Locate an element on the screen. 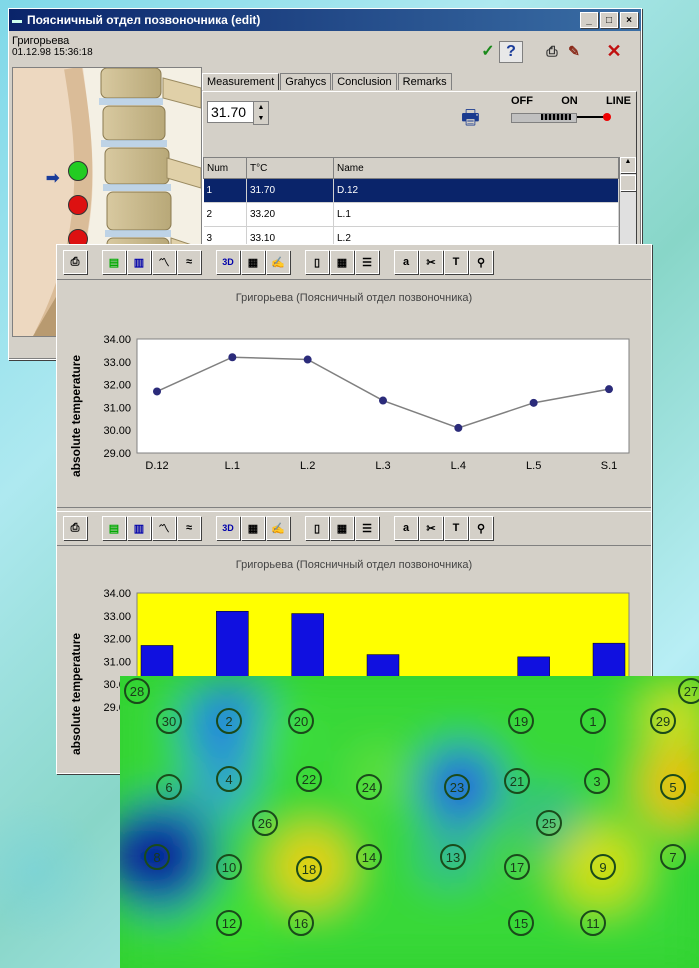  sensor-point: 5 is located at coordinates (673, 787).